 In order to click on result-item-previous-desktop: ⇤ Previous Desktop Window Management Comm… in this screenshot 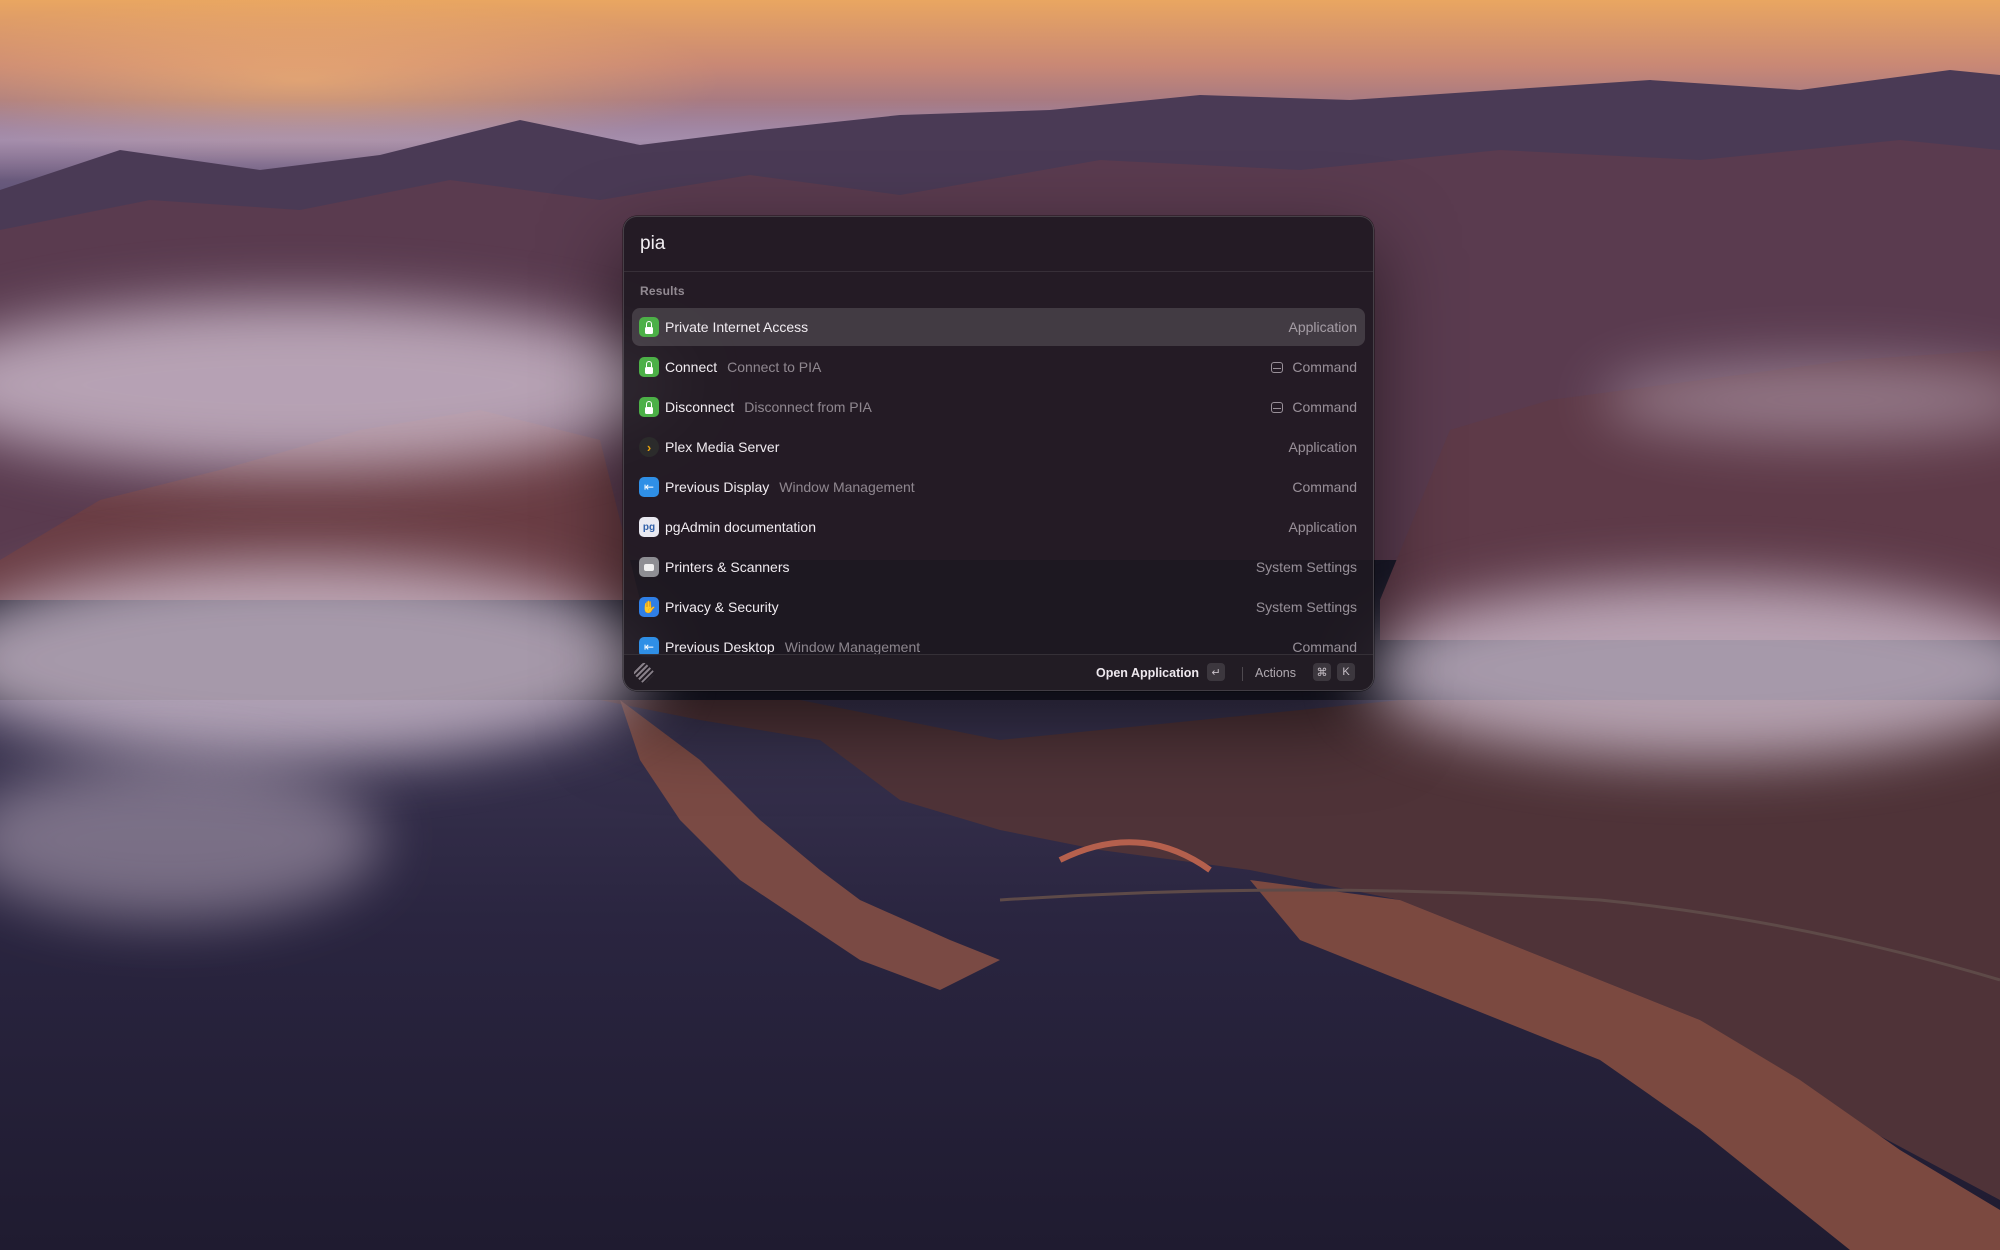, I will do `click(998, 642)`.